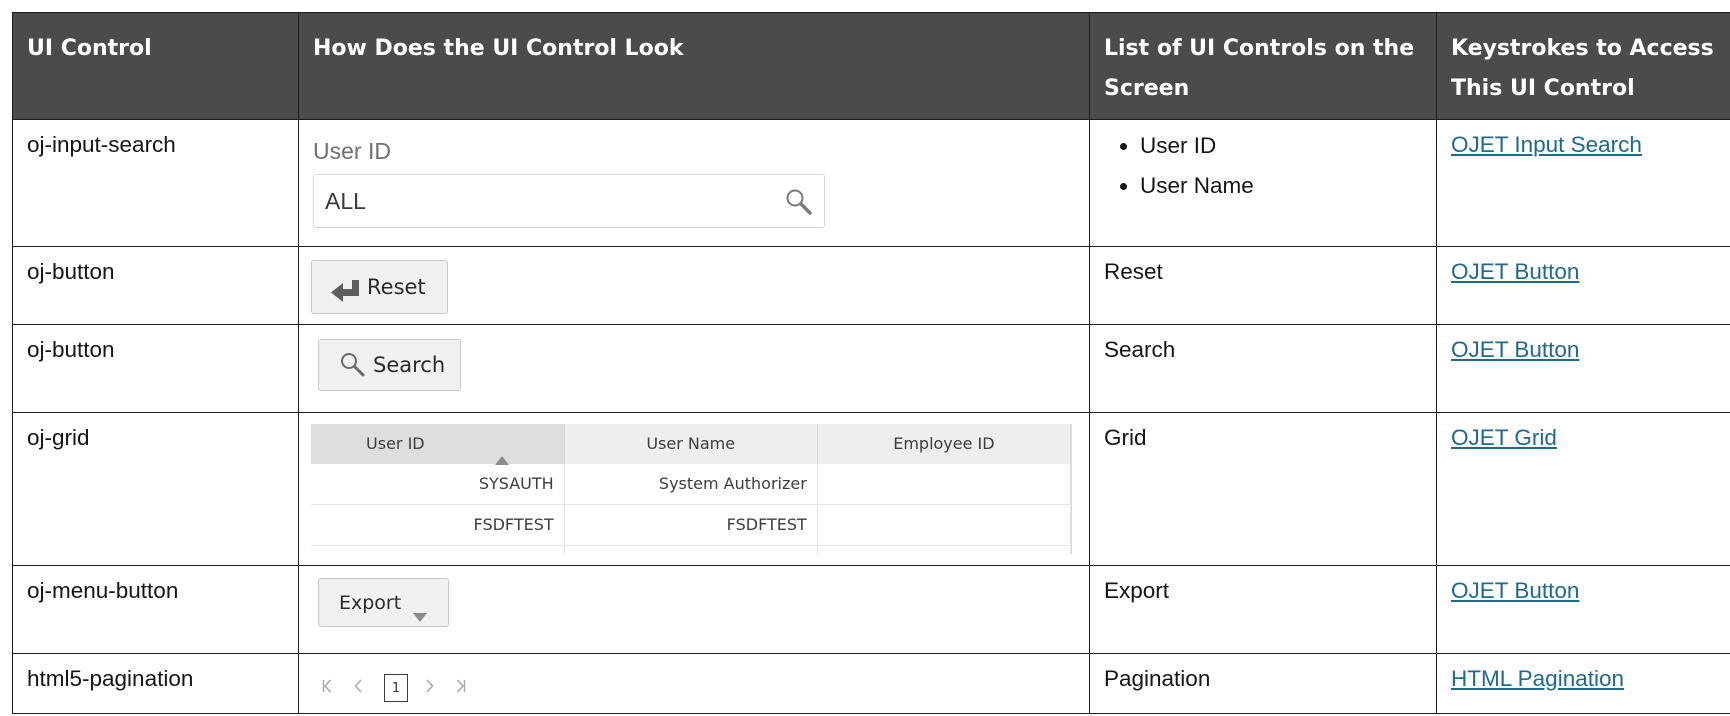 This screenshot has width=1730, height=716. Describe the element at coordinates (352, 151) in the screenshot. I see `user-id-label: User ID` at that location.